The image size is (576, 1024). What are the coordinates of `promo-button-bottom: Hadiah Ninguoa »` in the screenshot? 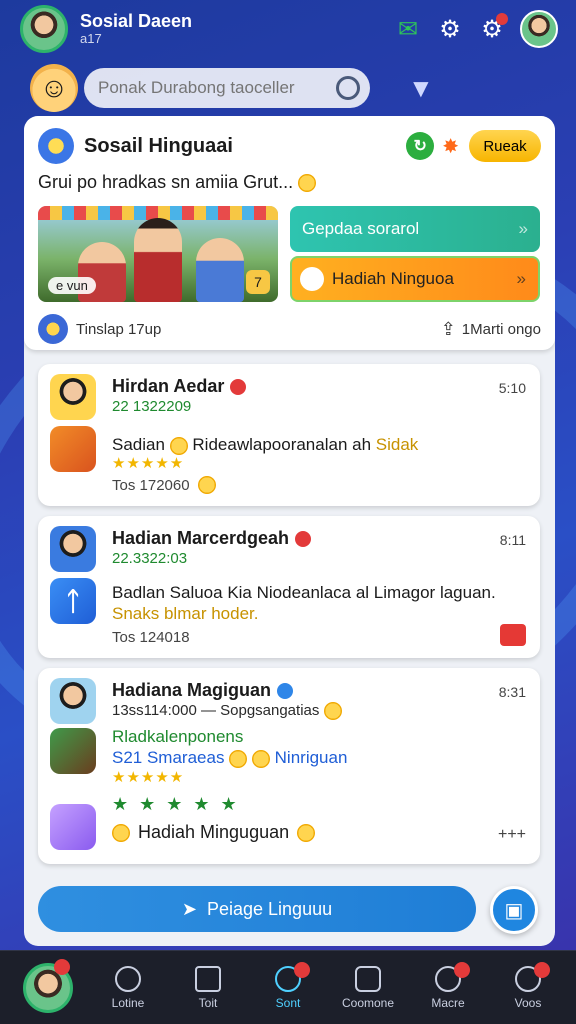 It's located at (415, 279).